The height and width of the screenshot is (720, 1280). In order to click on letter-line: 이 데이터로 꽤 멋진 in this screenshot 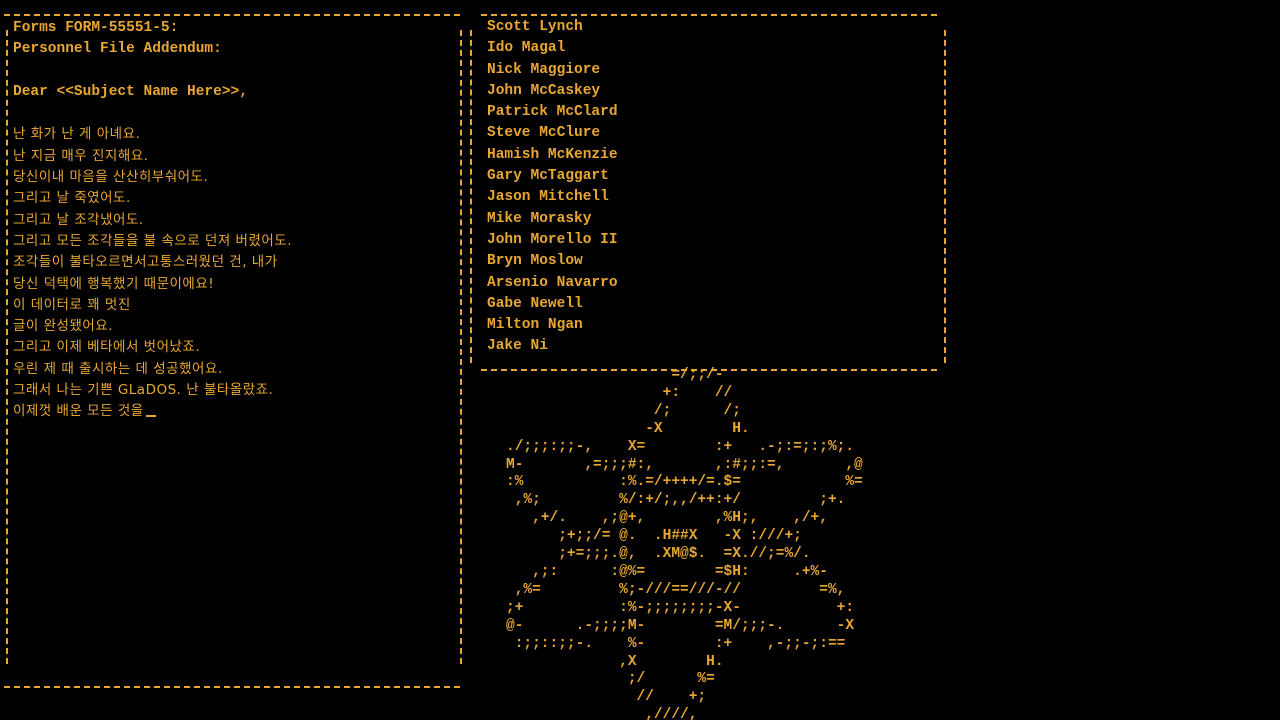, I will do `click(72, 304)`.